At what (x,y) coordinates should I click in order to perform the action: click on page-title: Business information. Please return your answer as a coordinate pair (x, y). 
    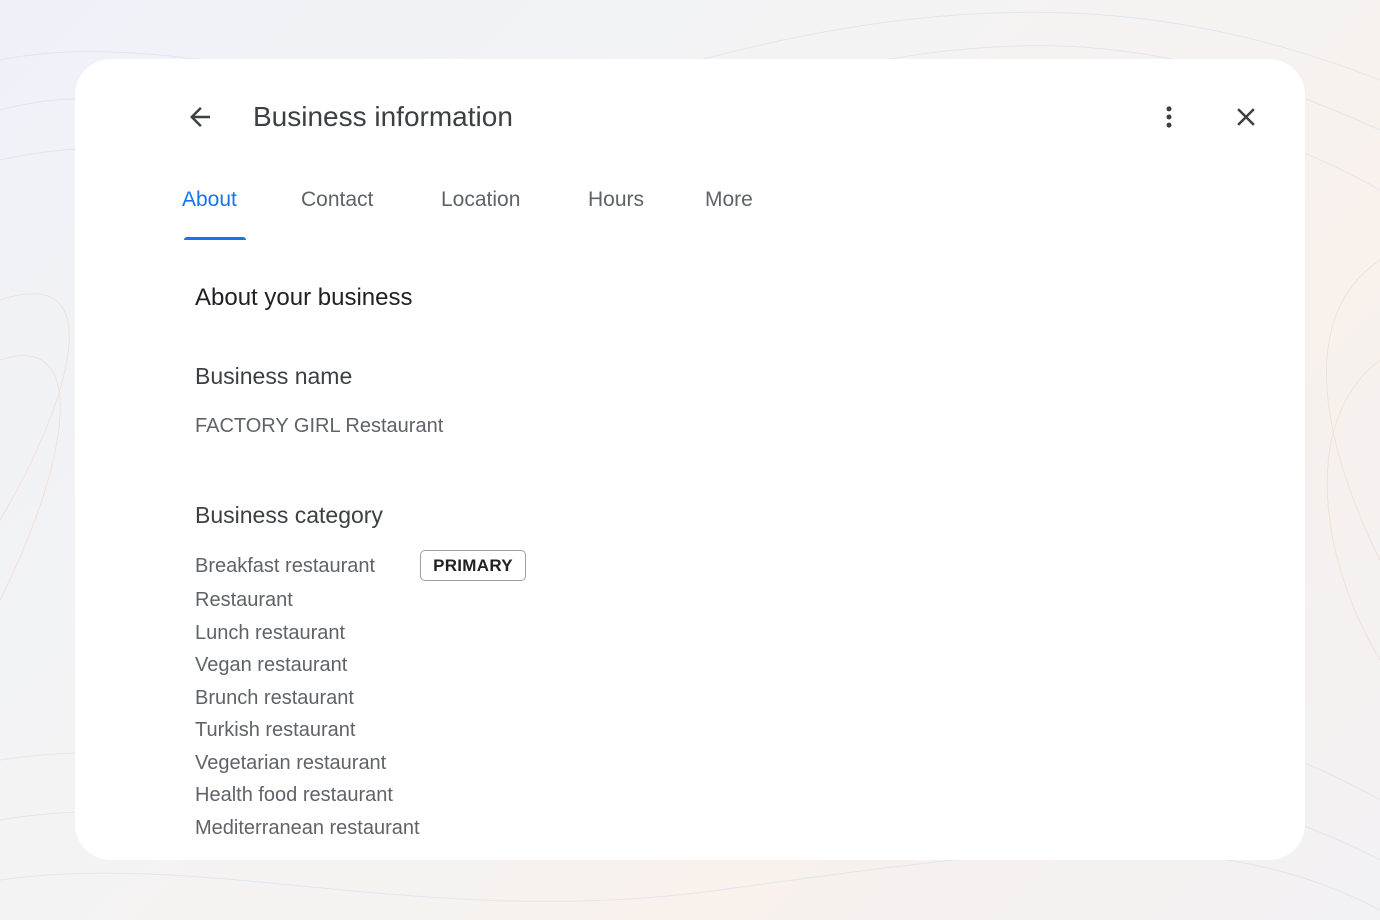
    Looking at the image, I should click on (383, 116).